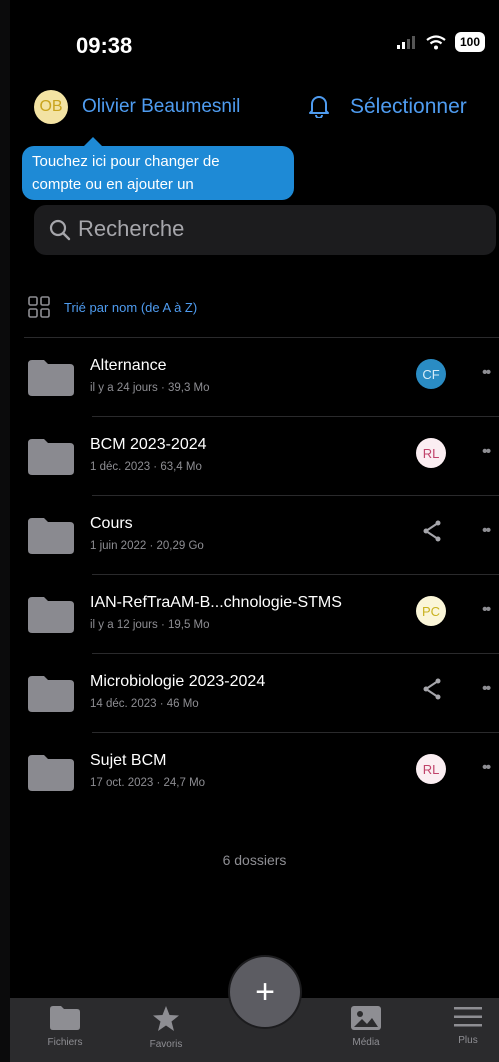  I want to click on select-button: Sélectionner, so click(408, 107).